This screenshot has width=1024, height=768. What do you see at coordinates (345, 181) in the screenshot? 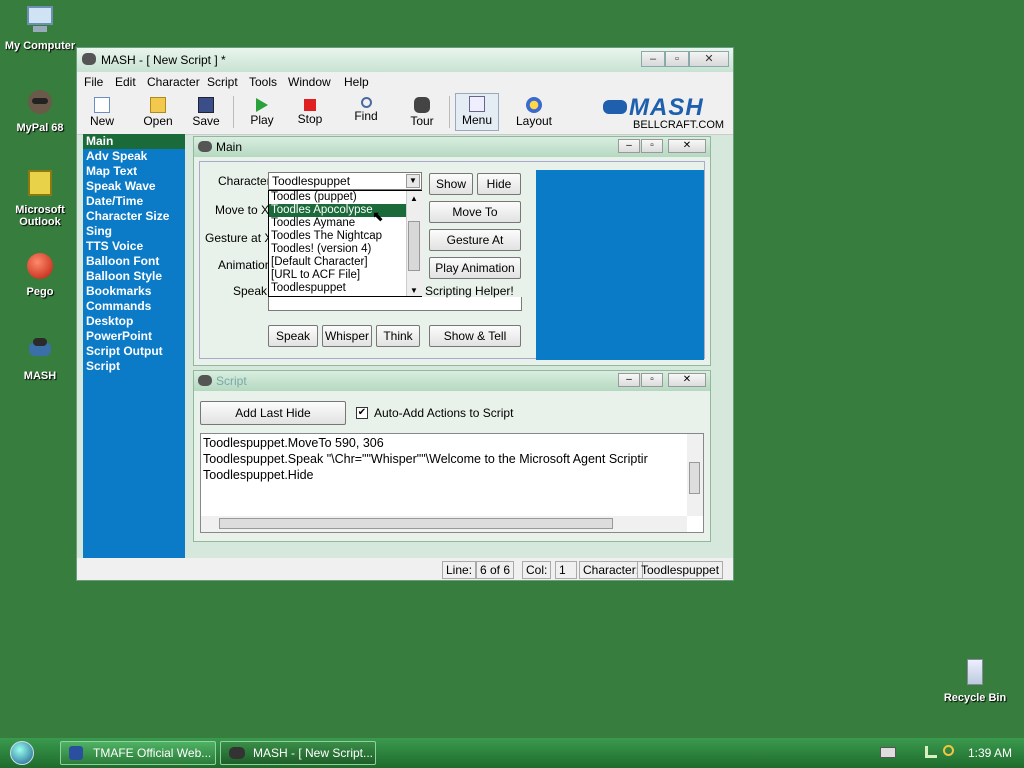
I see `character-select: Toodlespuppet ▼` at bounding box center [345, 181].